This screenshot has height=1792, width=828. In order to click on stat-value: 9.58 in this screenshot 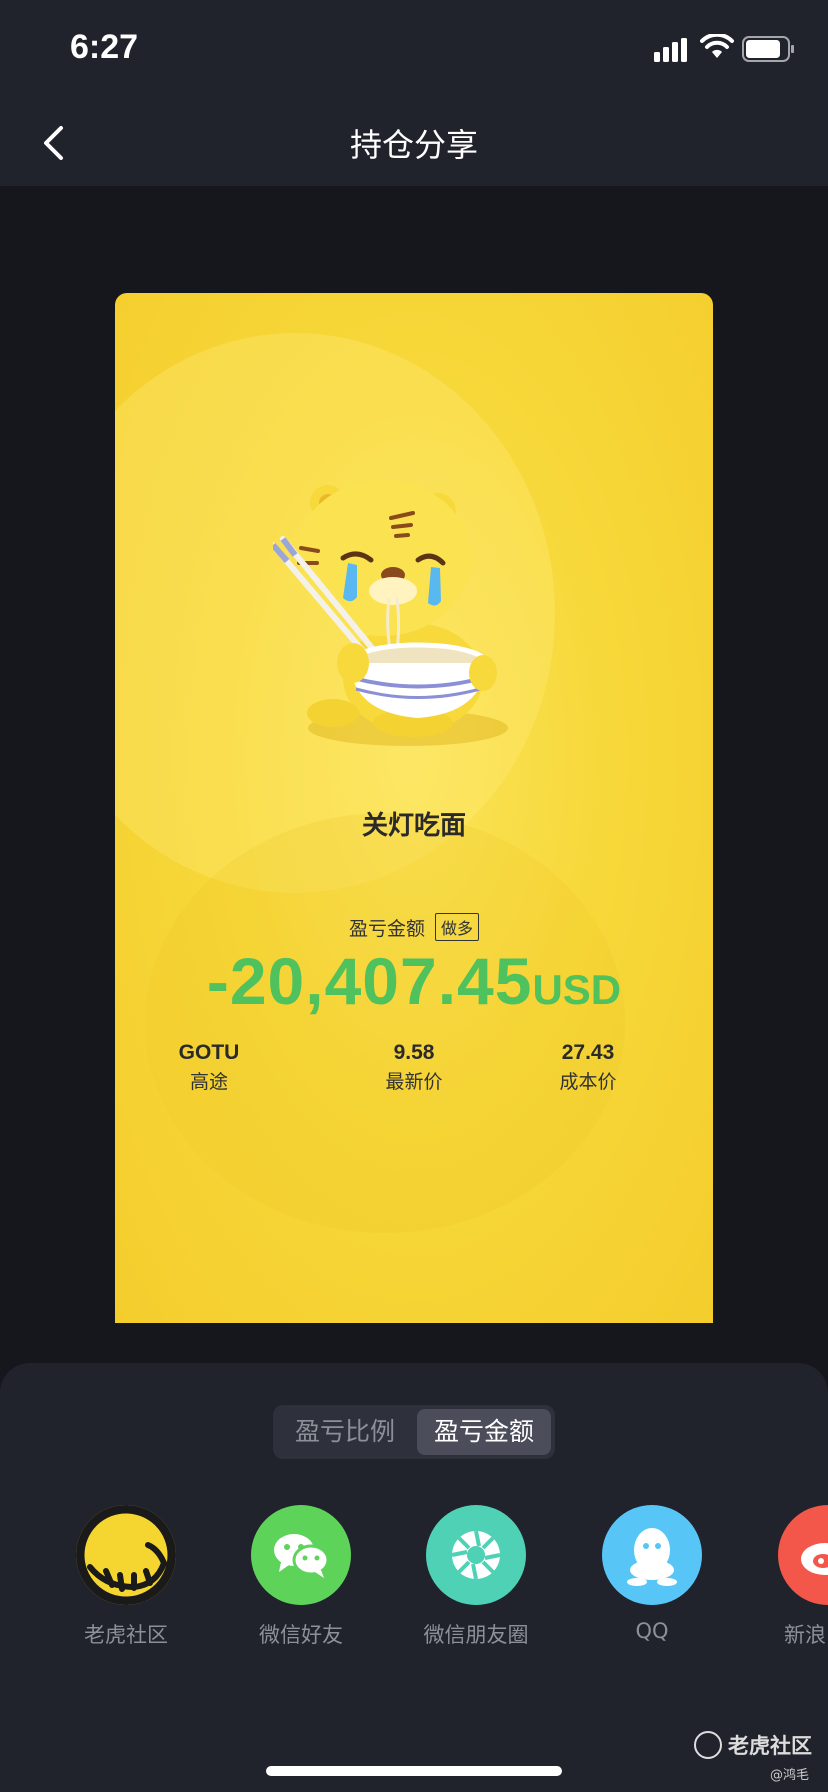, I will do `click(414, 1052)`.